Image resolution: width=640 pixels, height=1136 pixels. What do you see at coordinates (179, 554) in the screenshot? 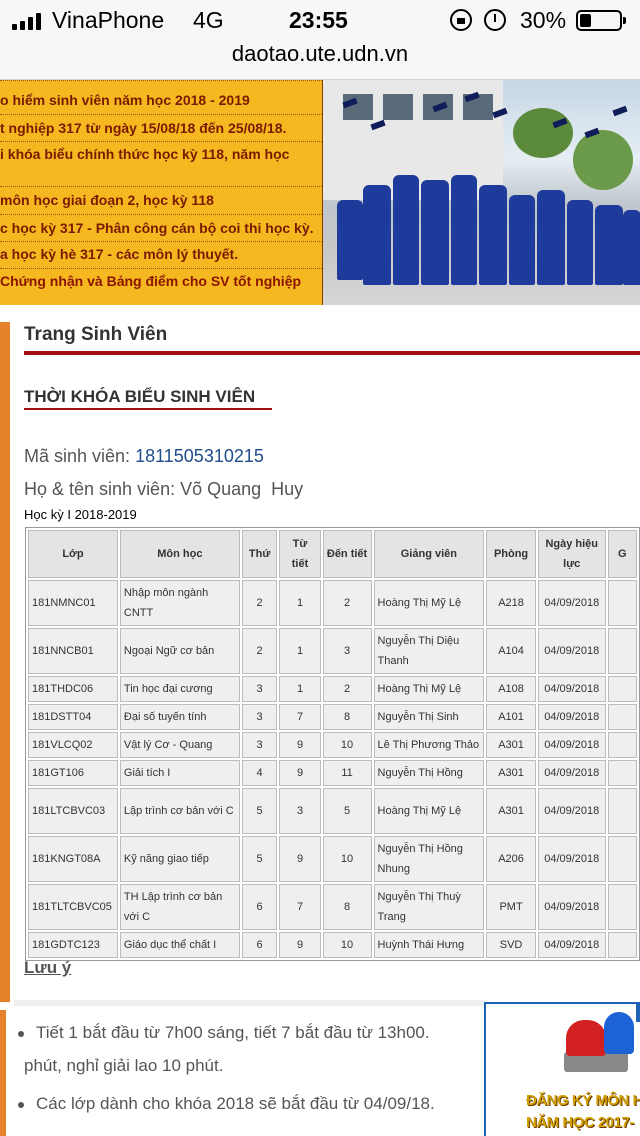
I see `col-header: Môn học` at bounding box center [179, 554].